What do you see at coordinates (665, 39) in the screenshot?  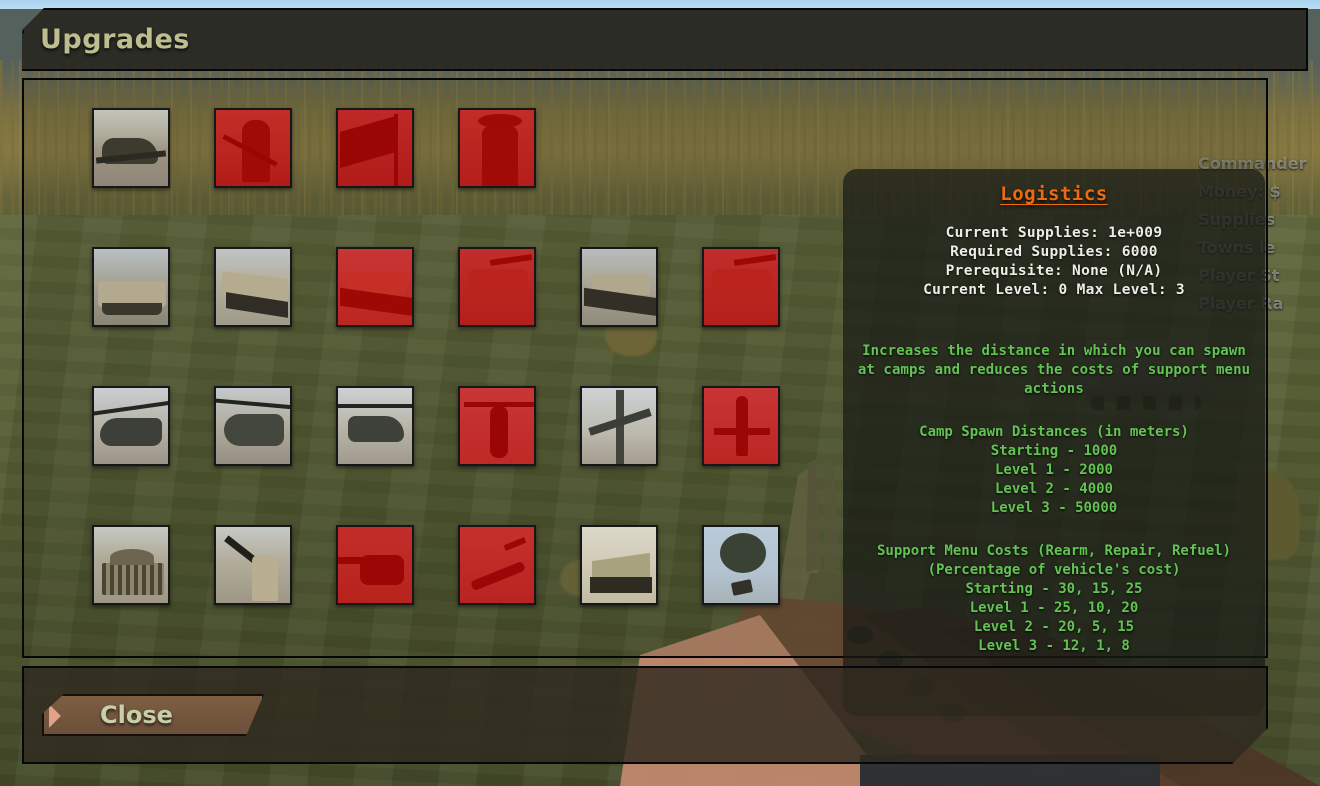 I see `window-title-bar: Upgrades` at bounding box center [665, 39].